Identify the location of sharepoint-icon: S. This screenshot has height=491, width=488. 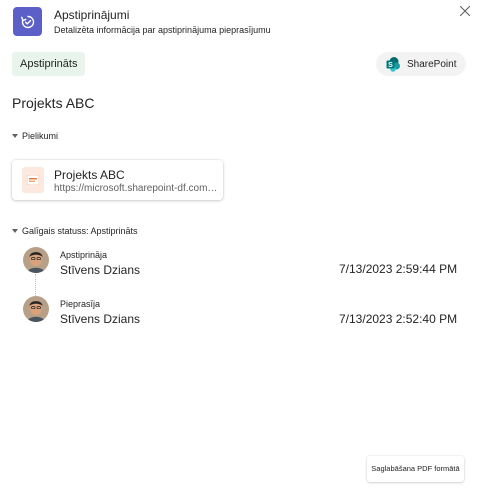
(393, 64).